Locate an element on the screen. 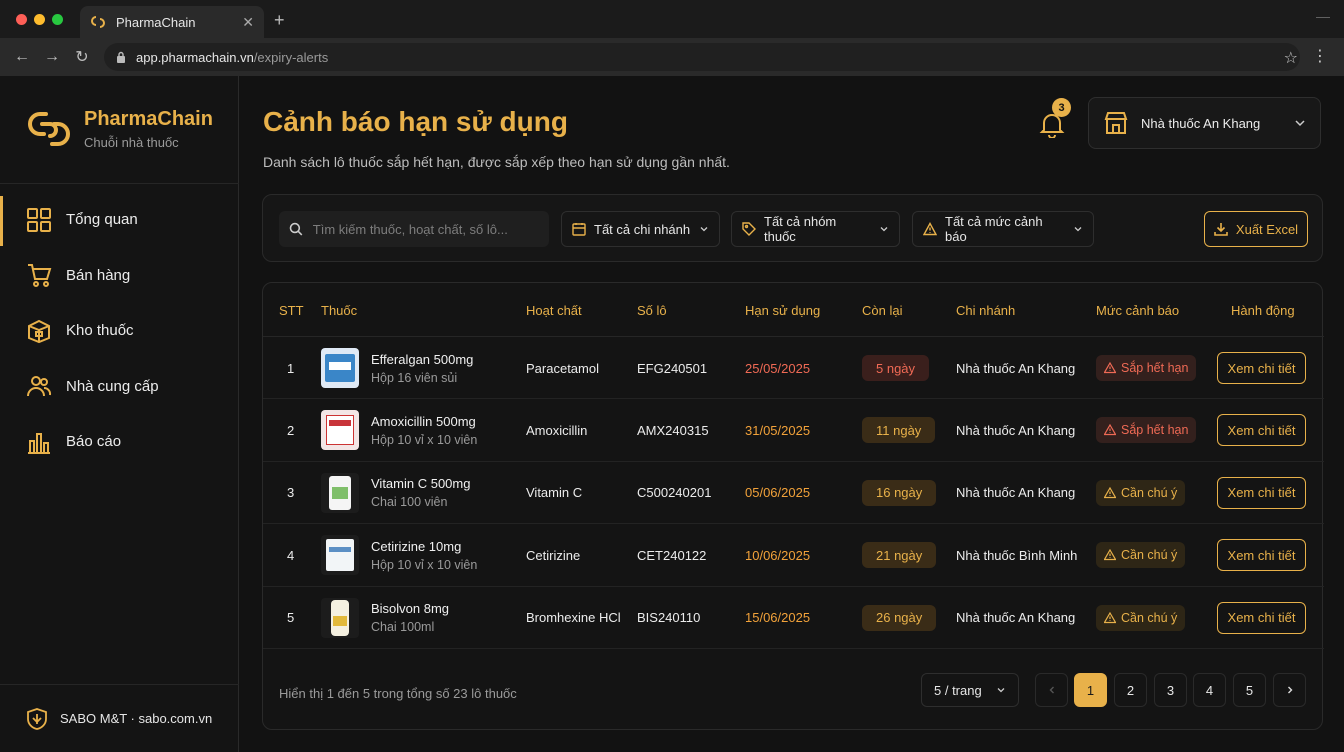 The width and height of the screenshot is (1344, 752). sidebar-item-inventory: Kho thuốc is located at coordinates (119, 331).